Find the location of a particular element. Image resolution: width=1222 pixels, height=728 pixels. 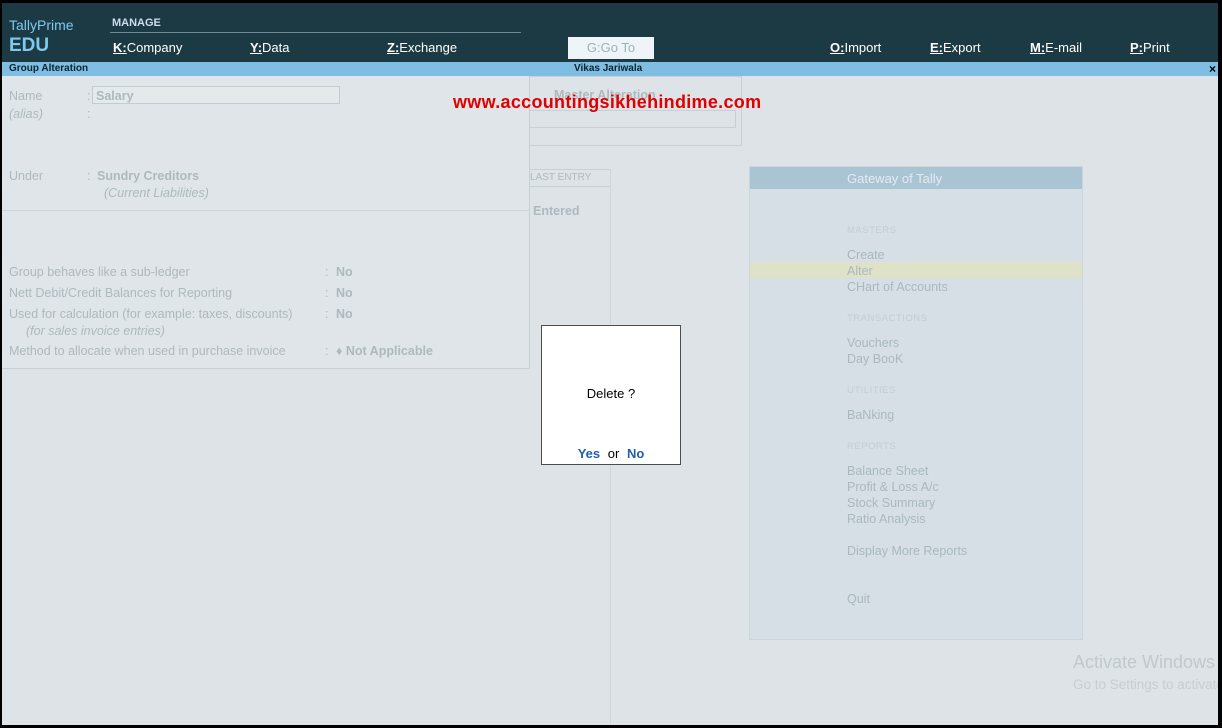

menu-company-key: K: is located at coordinates (120, 47).